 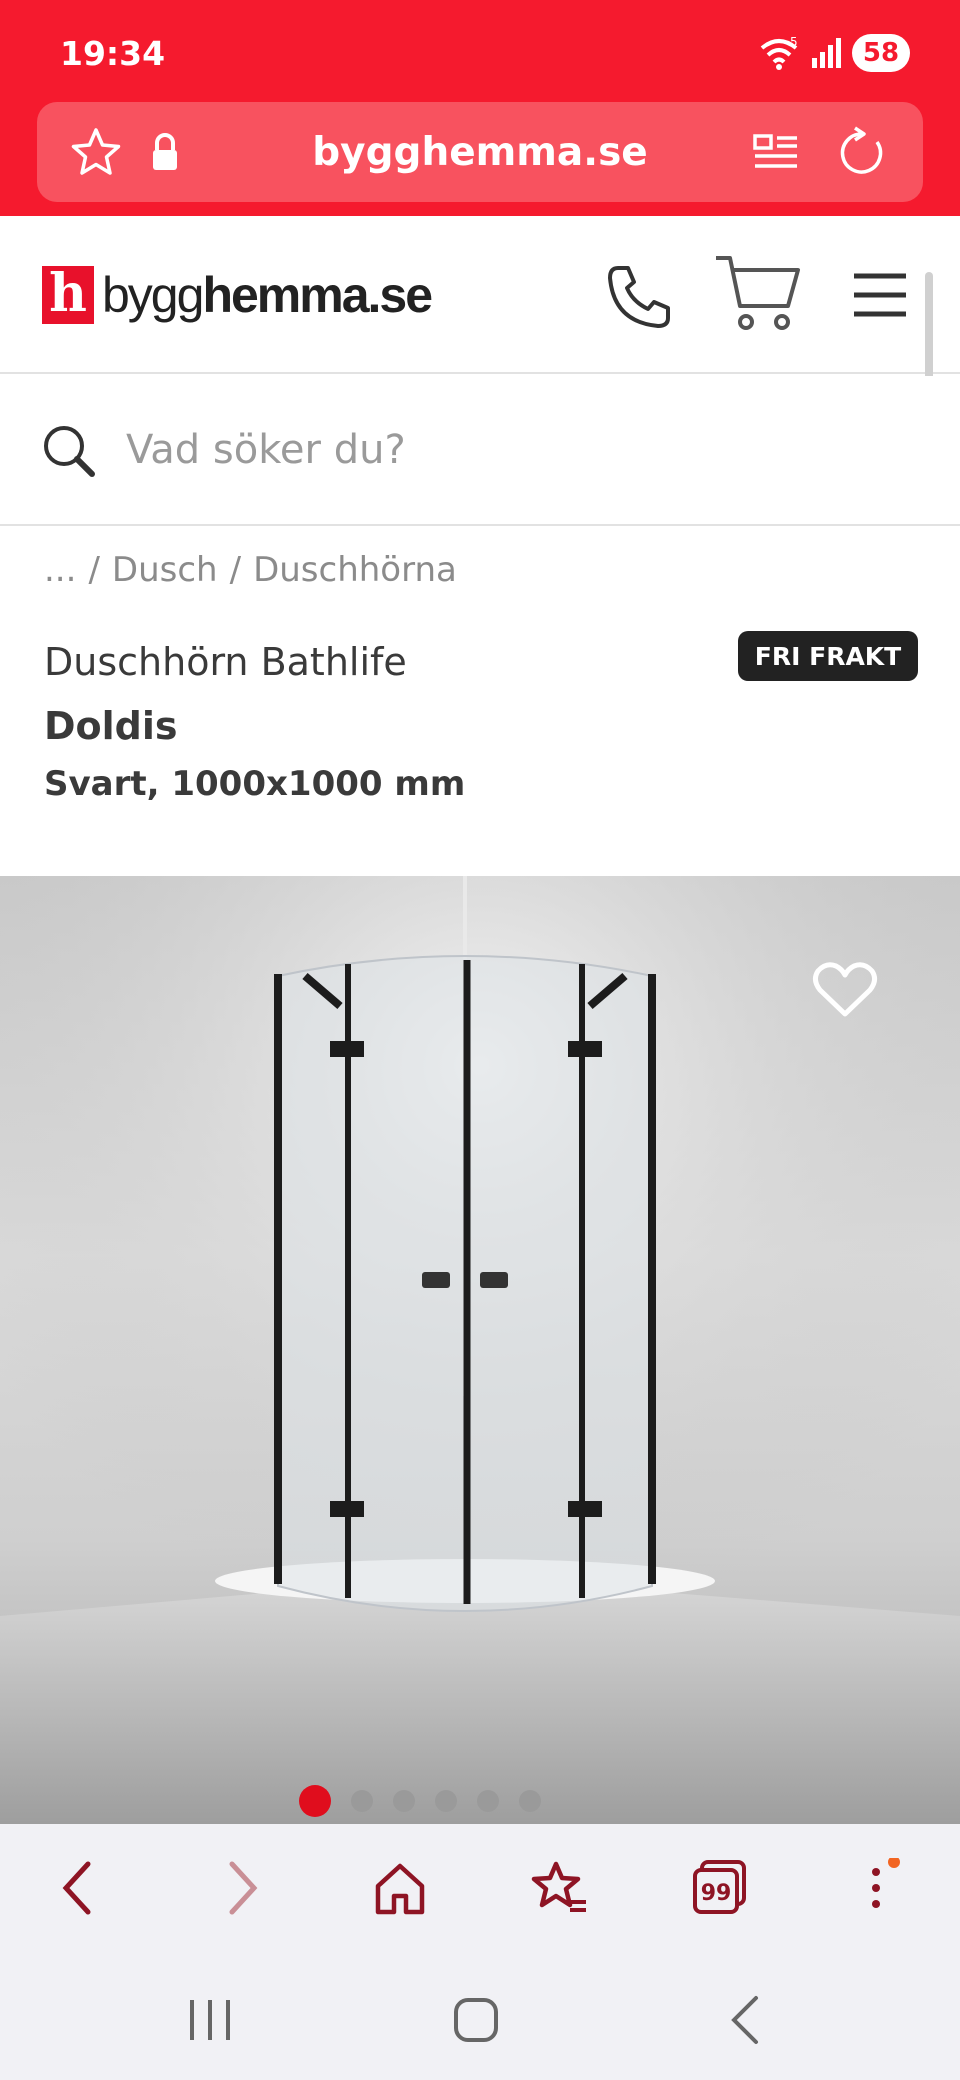 I want to click on more-vertical-icon, so click(x=886, y=1883).